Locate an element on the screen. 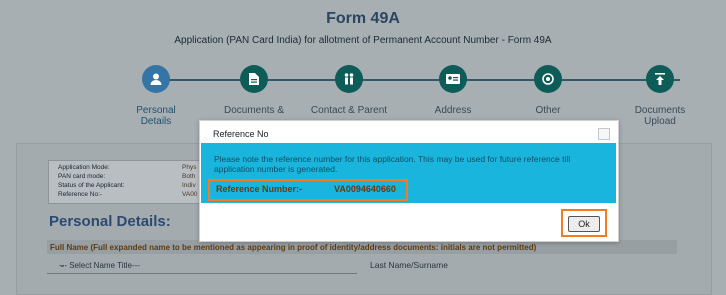 The image size is (726, 295). application-mode-label: Application Mode: is located at coordinates (84, 167).